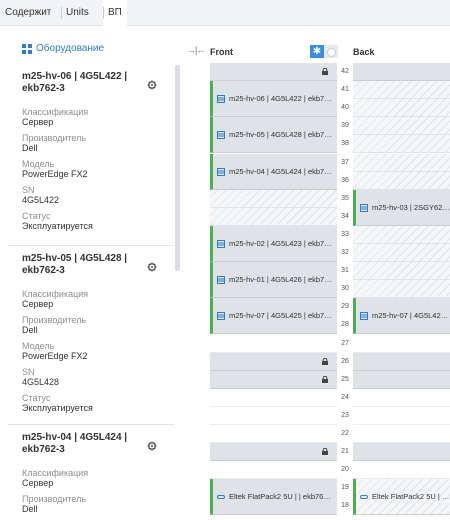 Image resolution: width=450 pixels, height=520 pixels. Describe the element at coordinates (281, 171) in the screenshot. I see `device-label: m25-hv-04 | 4G5L424 | ekb762-3` at that location.